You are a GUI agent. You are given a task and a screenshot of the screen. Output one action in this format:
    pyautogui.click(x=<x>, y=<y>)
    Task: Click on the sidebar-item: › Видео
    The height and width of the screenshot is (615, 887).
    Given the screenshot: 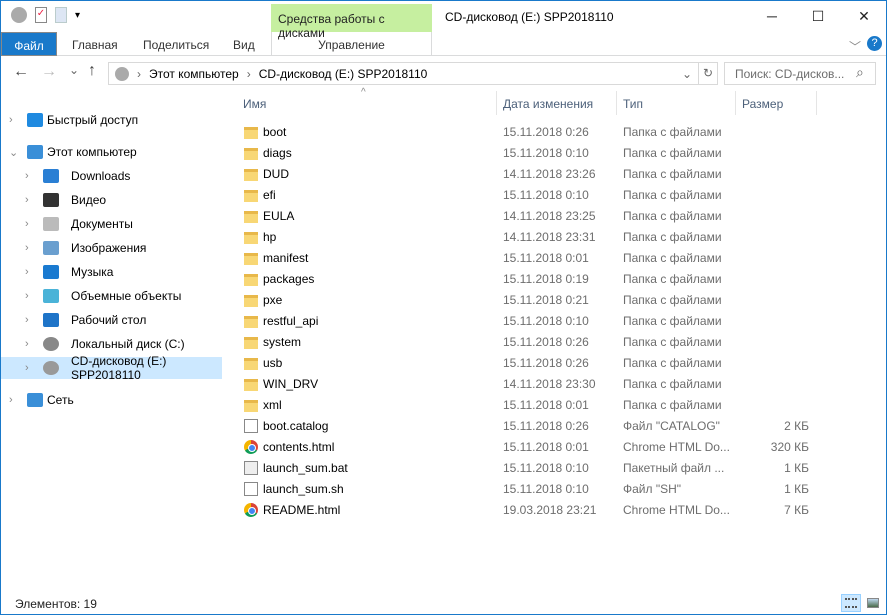 What is the action you would take?
    pyautogui.click(x=111, y=200)
    